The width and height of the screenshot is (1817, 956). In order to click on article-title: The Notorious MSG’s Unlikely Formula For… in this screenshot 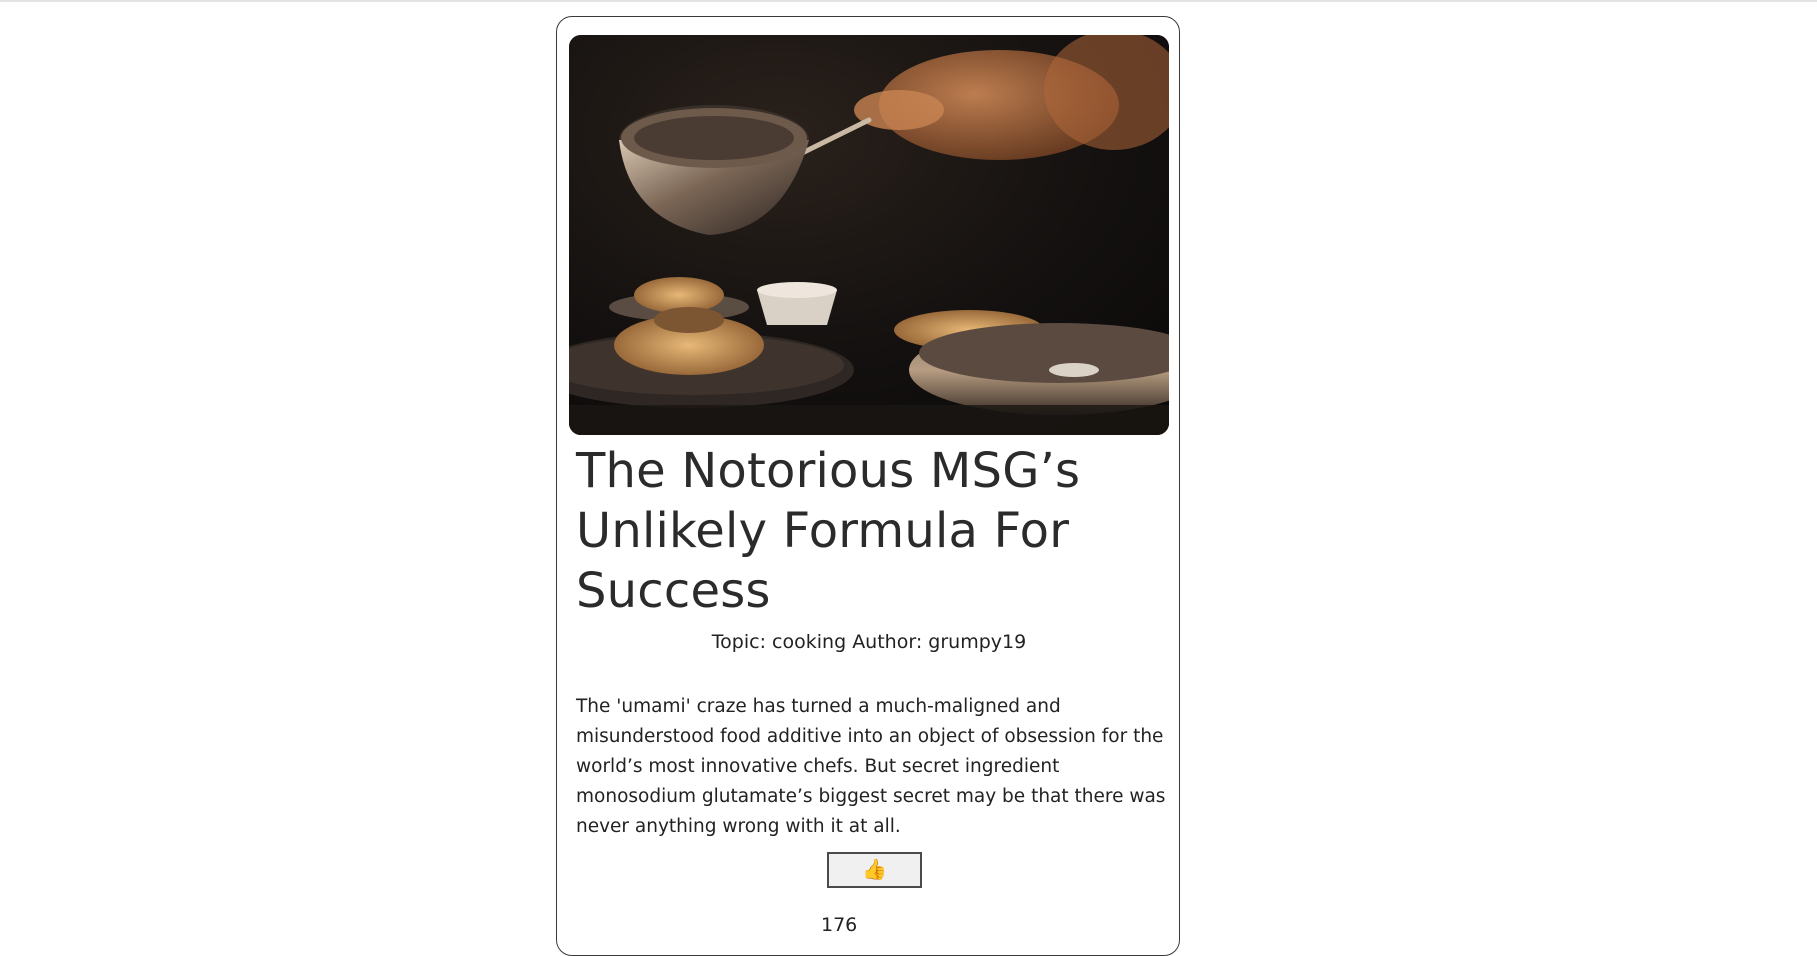, I will do `click(828, 531)`.